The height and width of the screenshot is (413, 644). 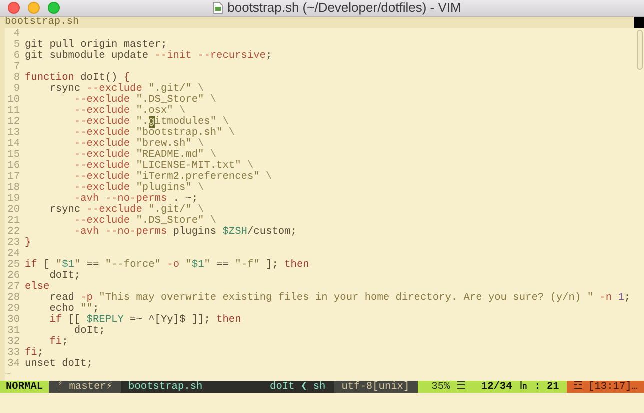 I want to click on code-line: --exclude "brew.sh" \, so click(x=138, y=144).